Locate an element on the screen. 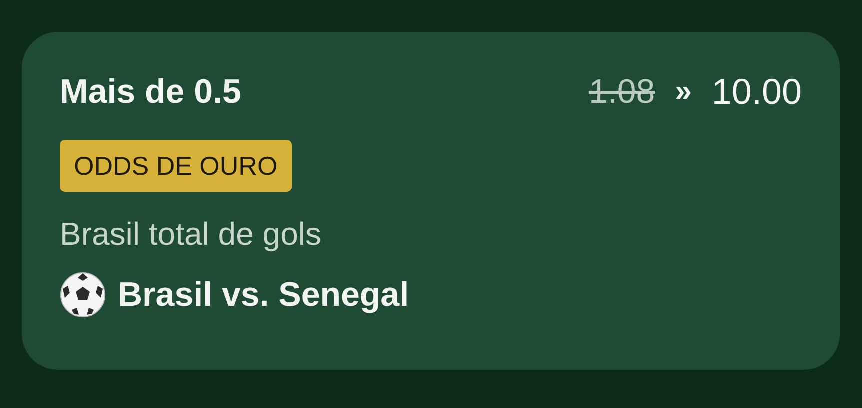 Image resolution: width=862 pixels, height=408 pixels. old-odds: 1.08 is located at coordinates (622, 92).